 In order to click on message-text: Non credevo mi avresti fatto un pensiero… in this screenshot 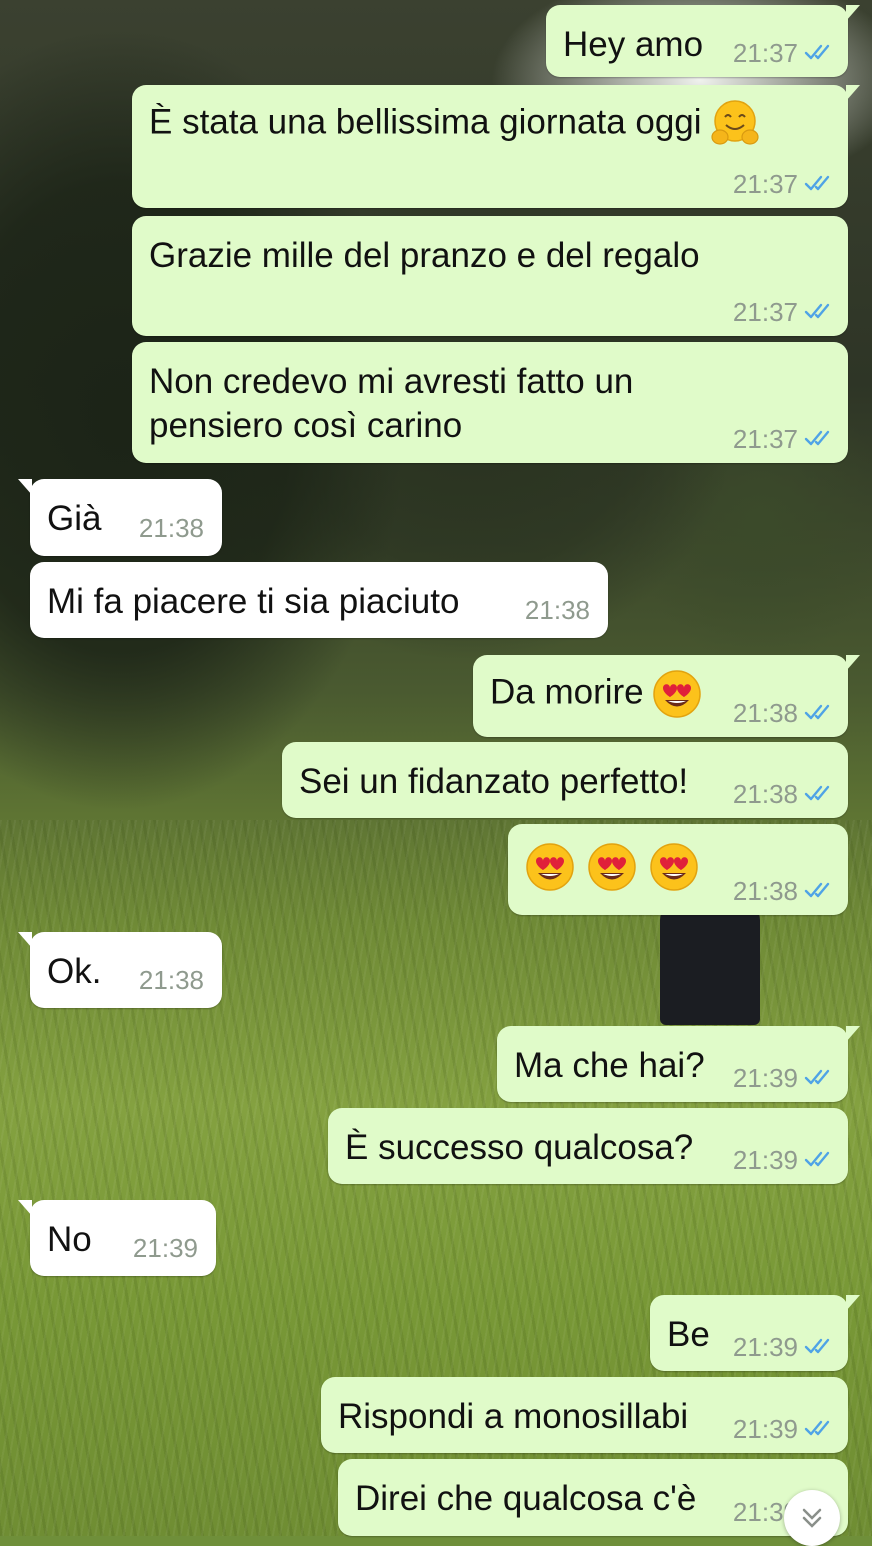, I will do `click(438, 404)`.